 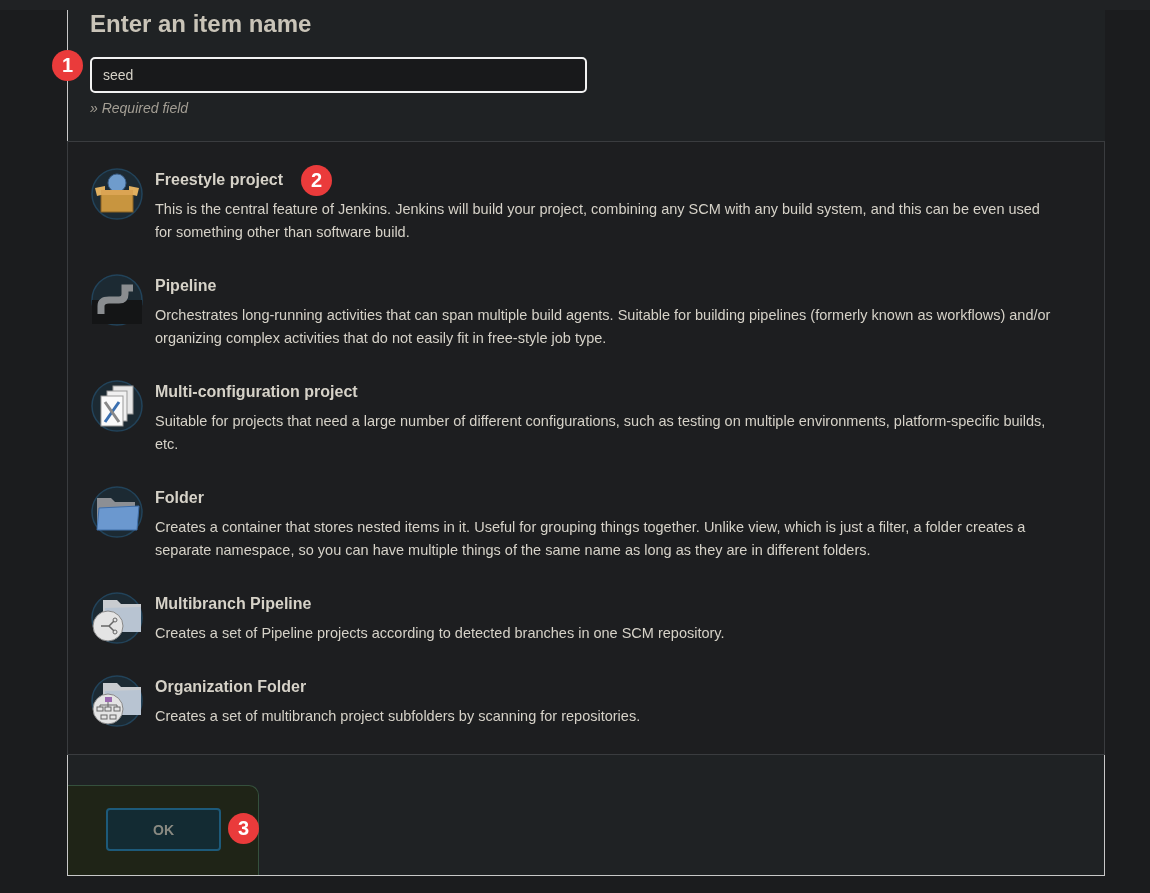 What do you see at coordinates (186, 286) in the screenshot?
I see `item-type-title: Pipeline` at bounding box center [186, 286].